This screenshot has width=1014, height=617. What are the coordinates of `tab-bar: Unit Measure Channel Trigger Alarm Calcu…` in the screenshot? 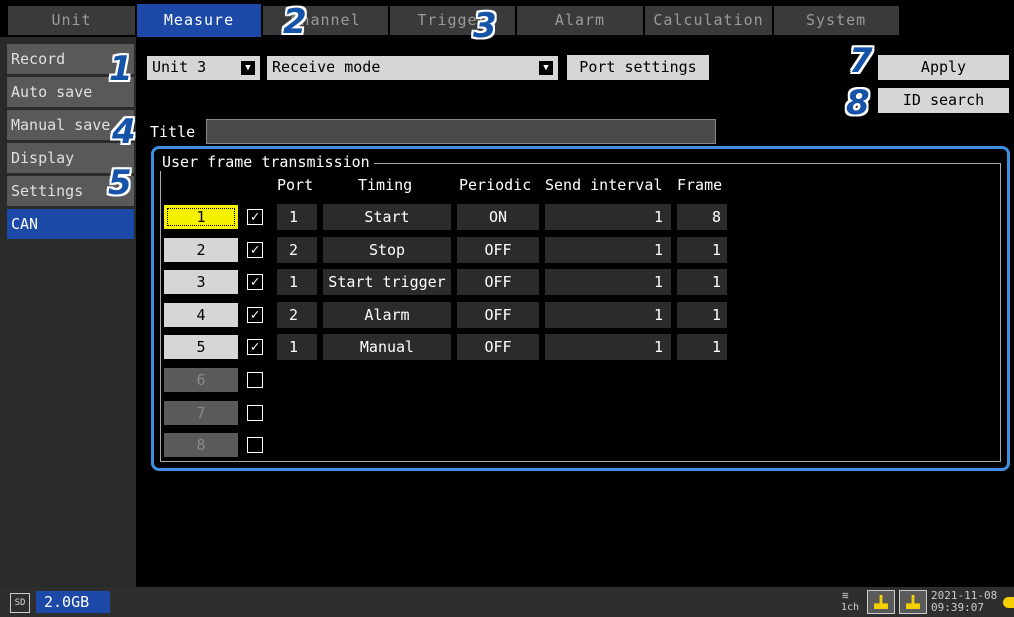 It's located at (507, 18).